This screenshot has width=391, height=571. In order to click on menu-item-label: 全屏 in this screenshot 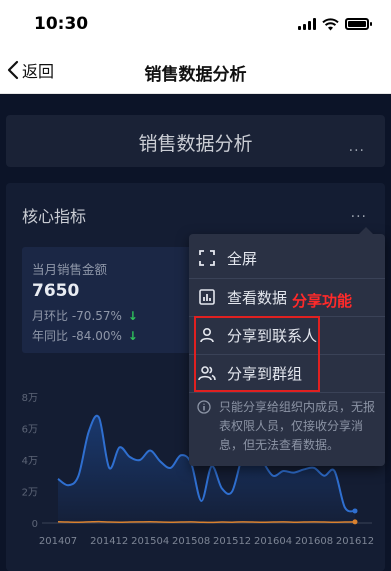, I will do `click(242, 258)`.